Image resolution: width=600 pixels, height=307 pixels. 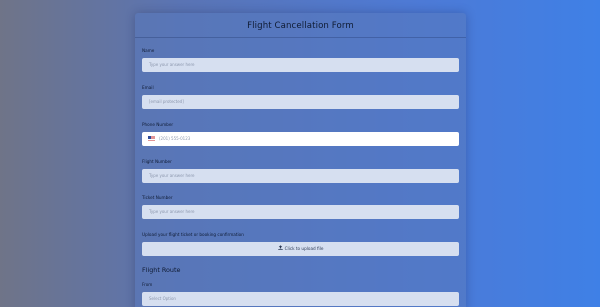 I want to click on flight-route-heading: Flight Route, so click(x=161, y=270).